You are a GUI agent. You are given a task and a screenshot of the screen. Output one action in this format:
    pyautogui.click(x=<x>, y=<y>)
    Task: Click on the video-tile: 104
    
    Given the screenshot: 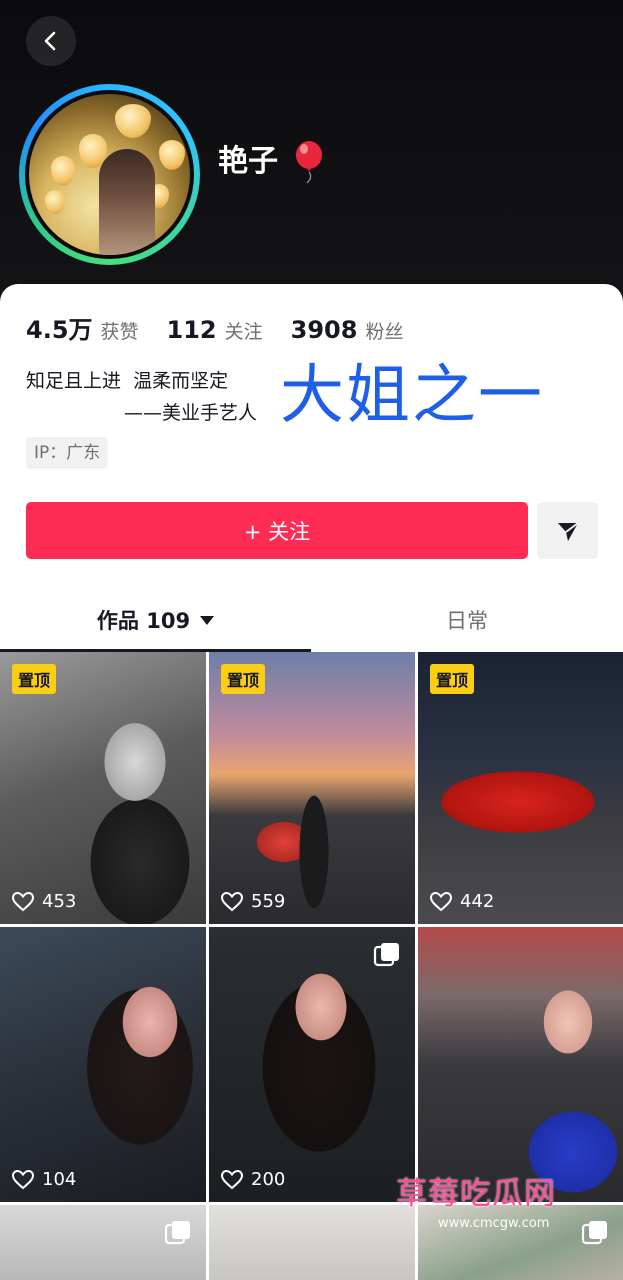 What is the action you would take?
    pyautogui.click(x=103, y=1064)
    